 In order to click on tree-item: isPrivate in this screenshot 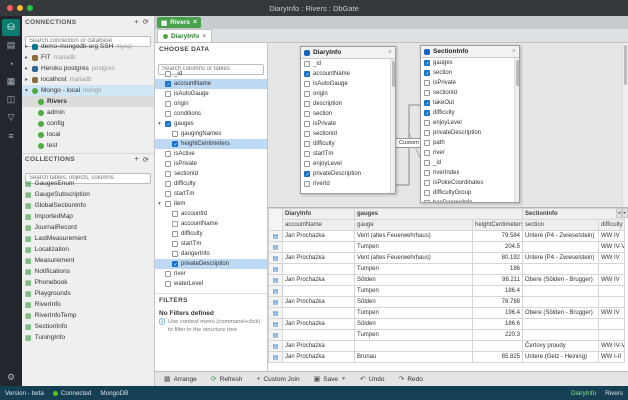, I will do `click(211, 164)`.